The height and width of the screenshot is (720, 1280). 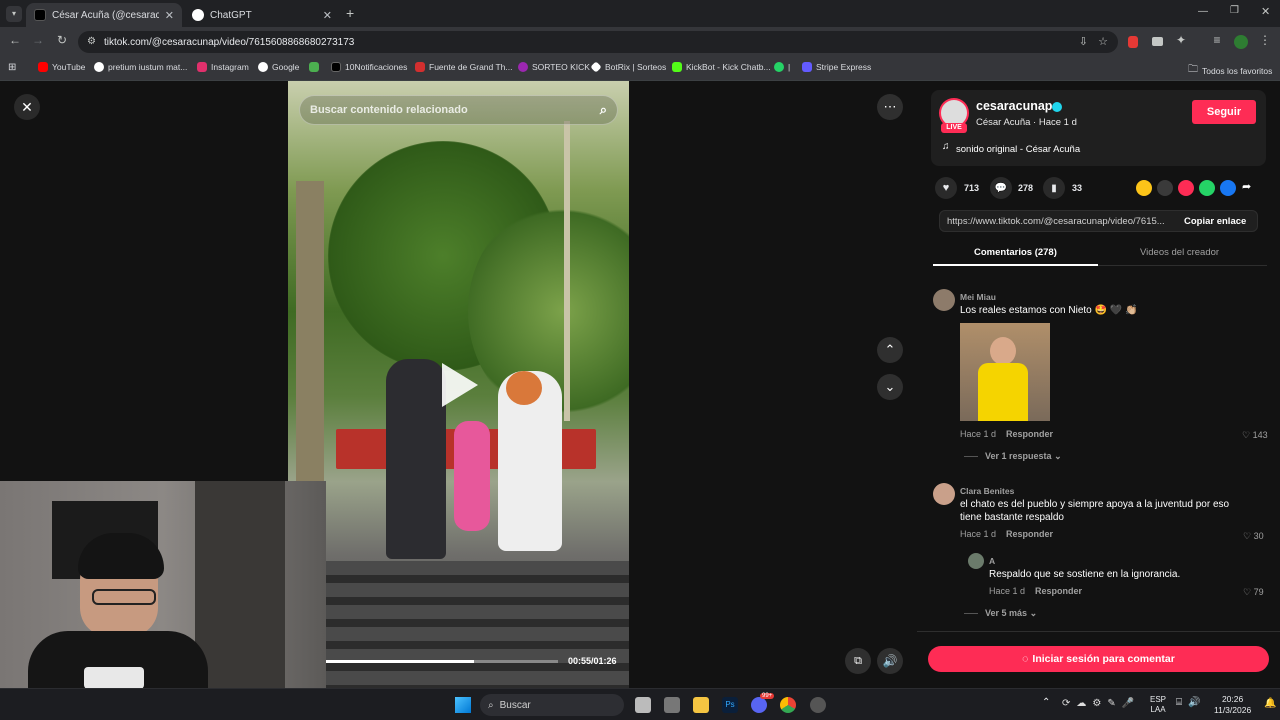 I want to click on bookmark-youtube: YouTube, so click(x=61, y=67).